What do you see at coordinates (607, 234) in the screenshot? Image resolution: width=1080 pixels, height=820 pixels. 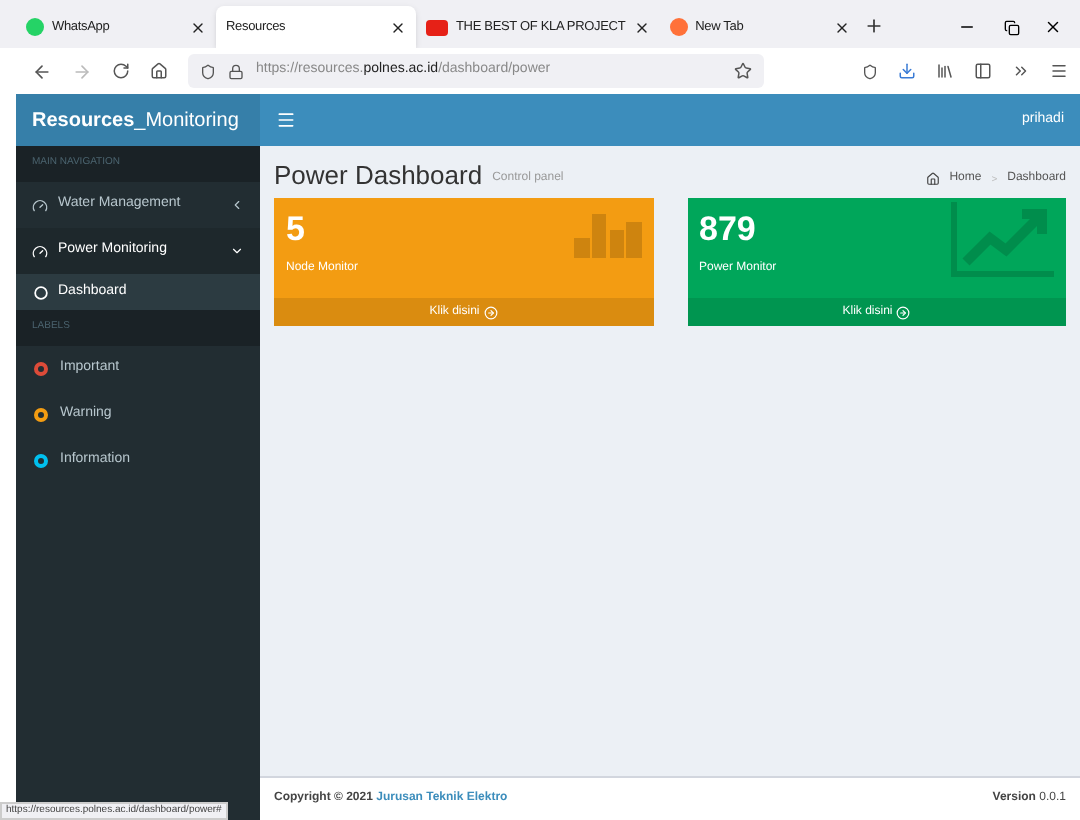 I see `bar-chart-icon` at bounding box center [607, 234].